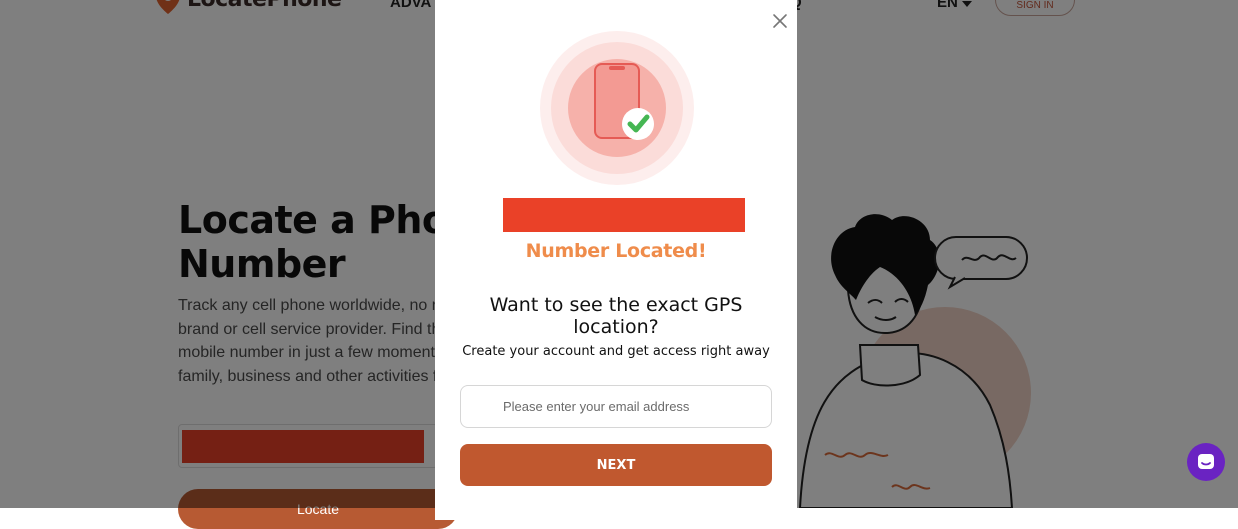  What do you see at coordinates (616, 406) in the screenshot?
I see `email-input` at bounding box center [616, 406].